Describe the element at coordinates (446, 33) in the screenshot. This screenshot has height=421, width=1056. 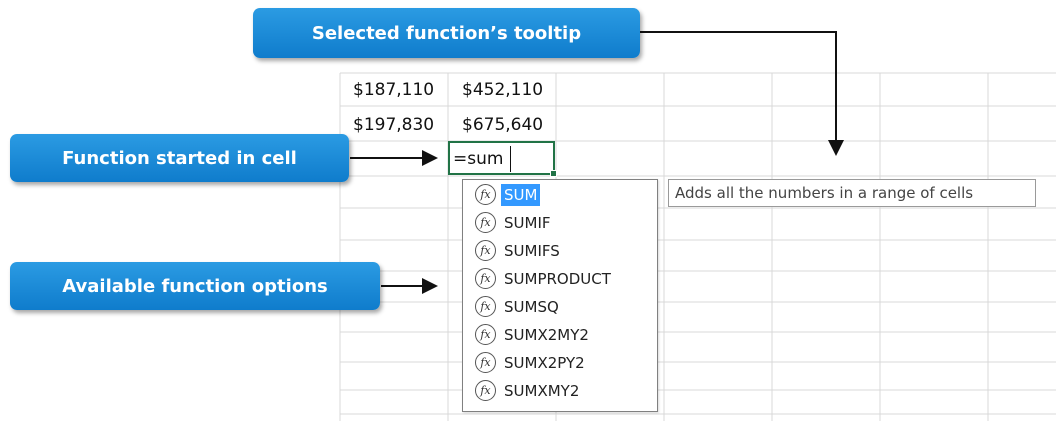
I see `callout-tooltip-label: Selected function’s tooltip` at that location.